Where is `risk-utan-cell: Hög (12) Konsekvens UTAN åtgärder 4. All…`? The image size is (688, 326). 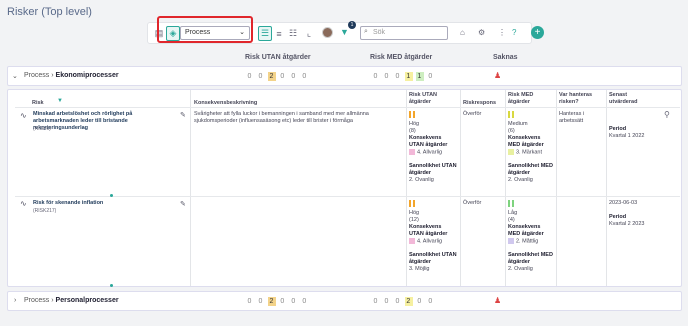 risk-utan-cell: Hög (12) Konsekvens UTAN åtgärder 4. All… is located at coordinates (433, 236).